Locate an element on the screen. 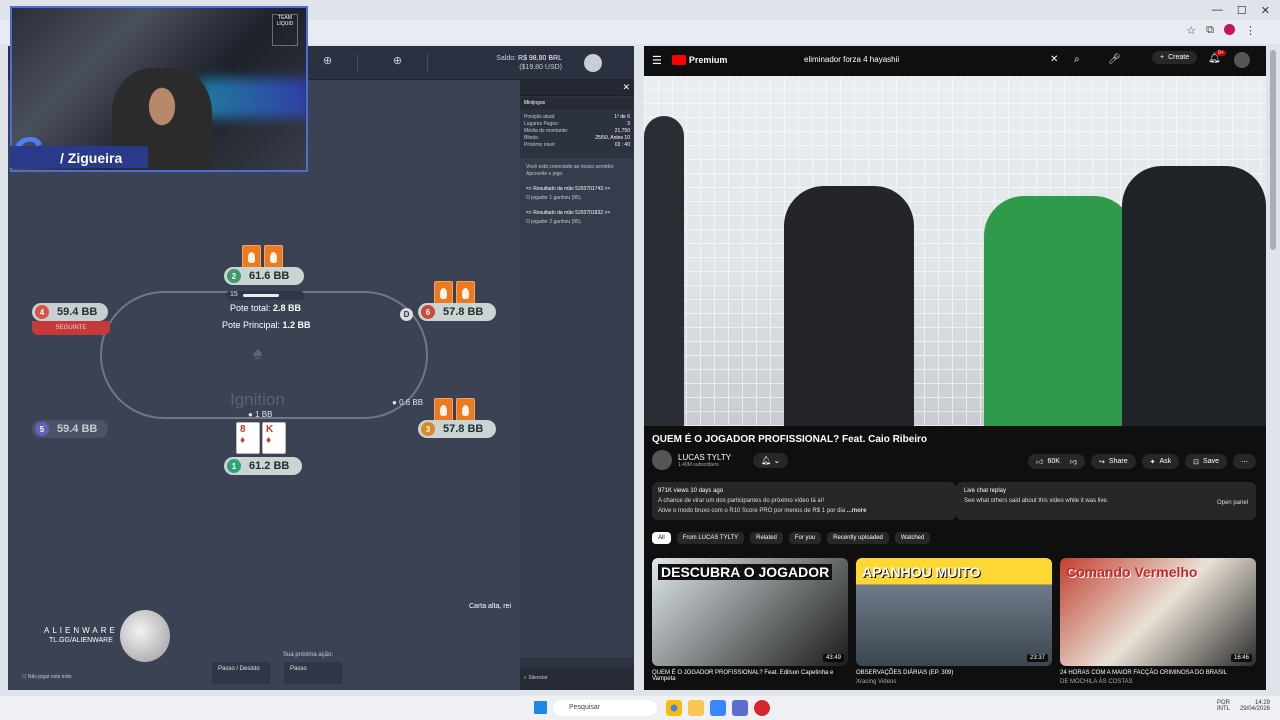  seat-3: 3 57.8 BB is located at coordinates (457, 429).